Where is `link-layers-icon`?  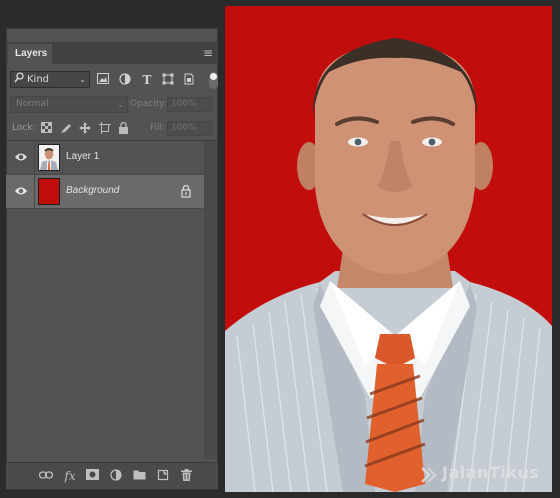 link-layers-icon is located at coordinates (46, 476).